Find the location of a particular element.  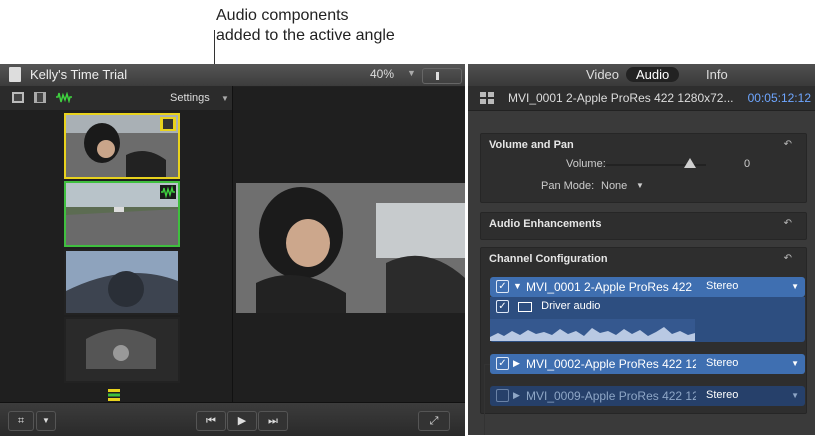

component-2-checkbox: ✓ is located at coordinates (502, 363).